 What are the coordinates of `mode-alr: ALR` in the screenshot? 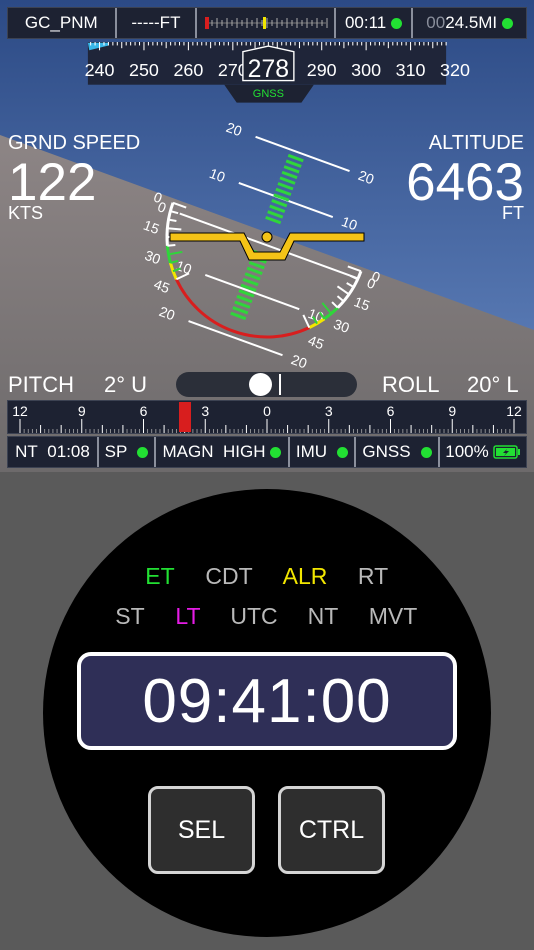 It's located at (305, 576).